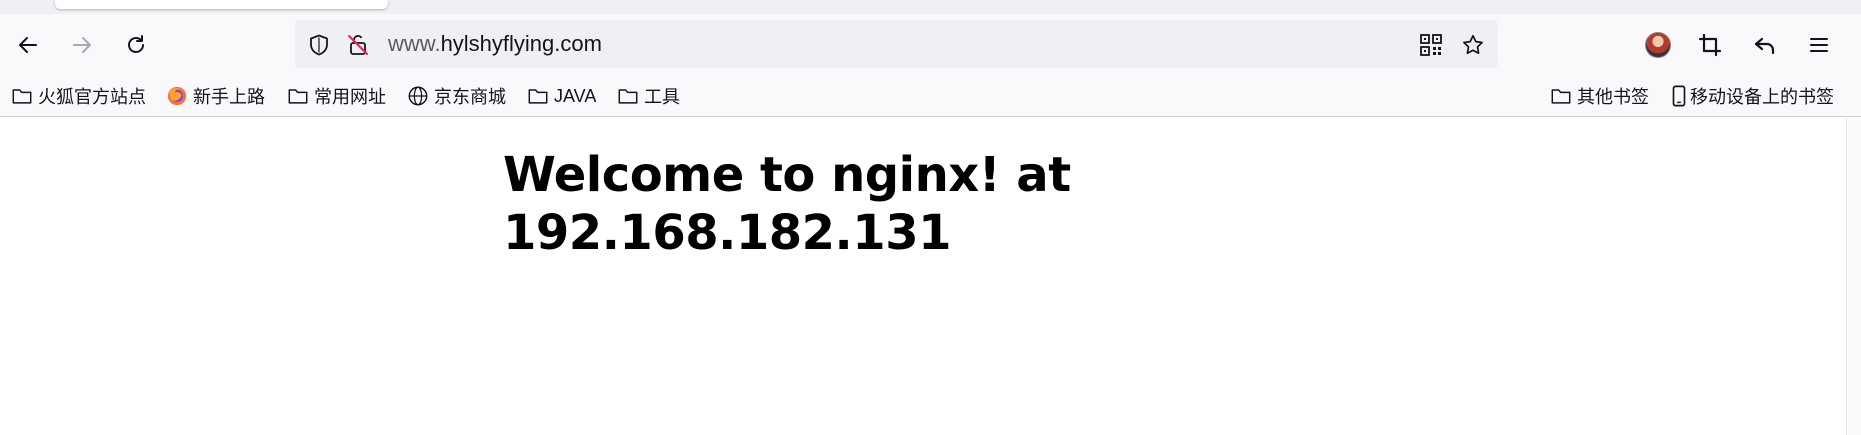 The image size is (1861, 435). I want to click on reload-icon, so click(136, 44).